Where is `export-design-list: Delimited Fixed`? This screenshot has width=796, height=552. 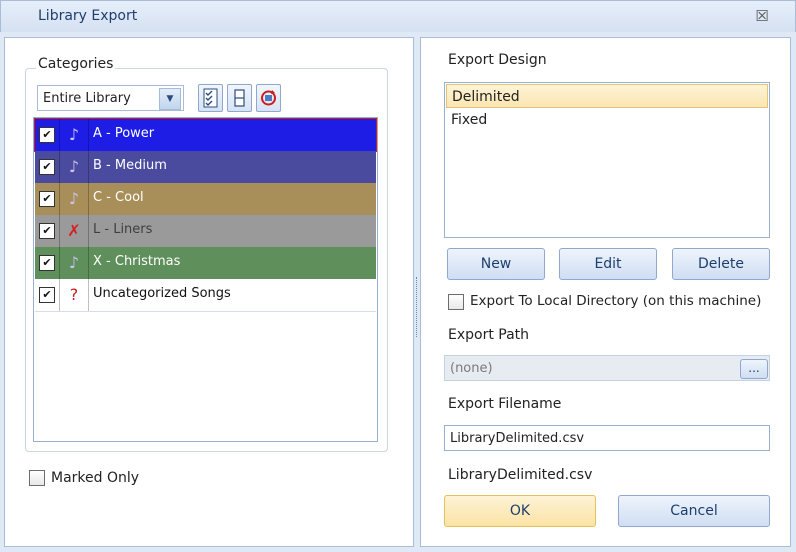 export-design-list: Delimited Fixed is located at coordinates (607, 160).